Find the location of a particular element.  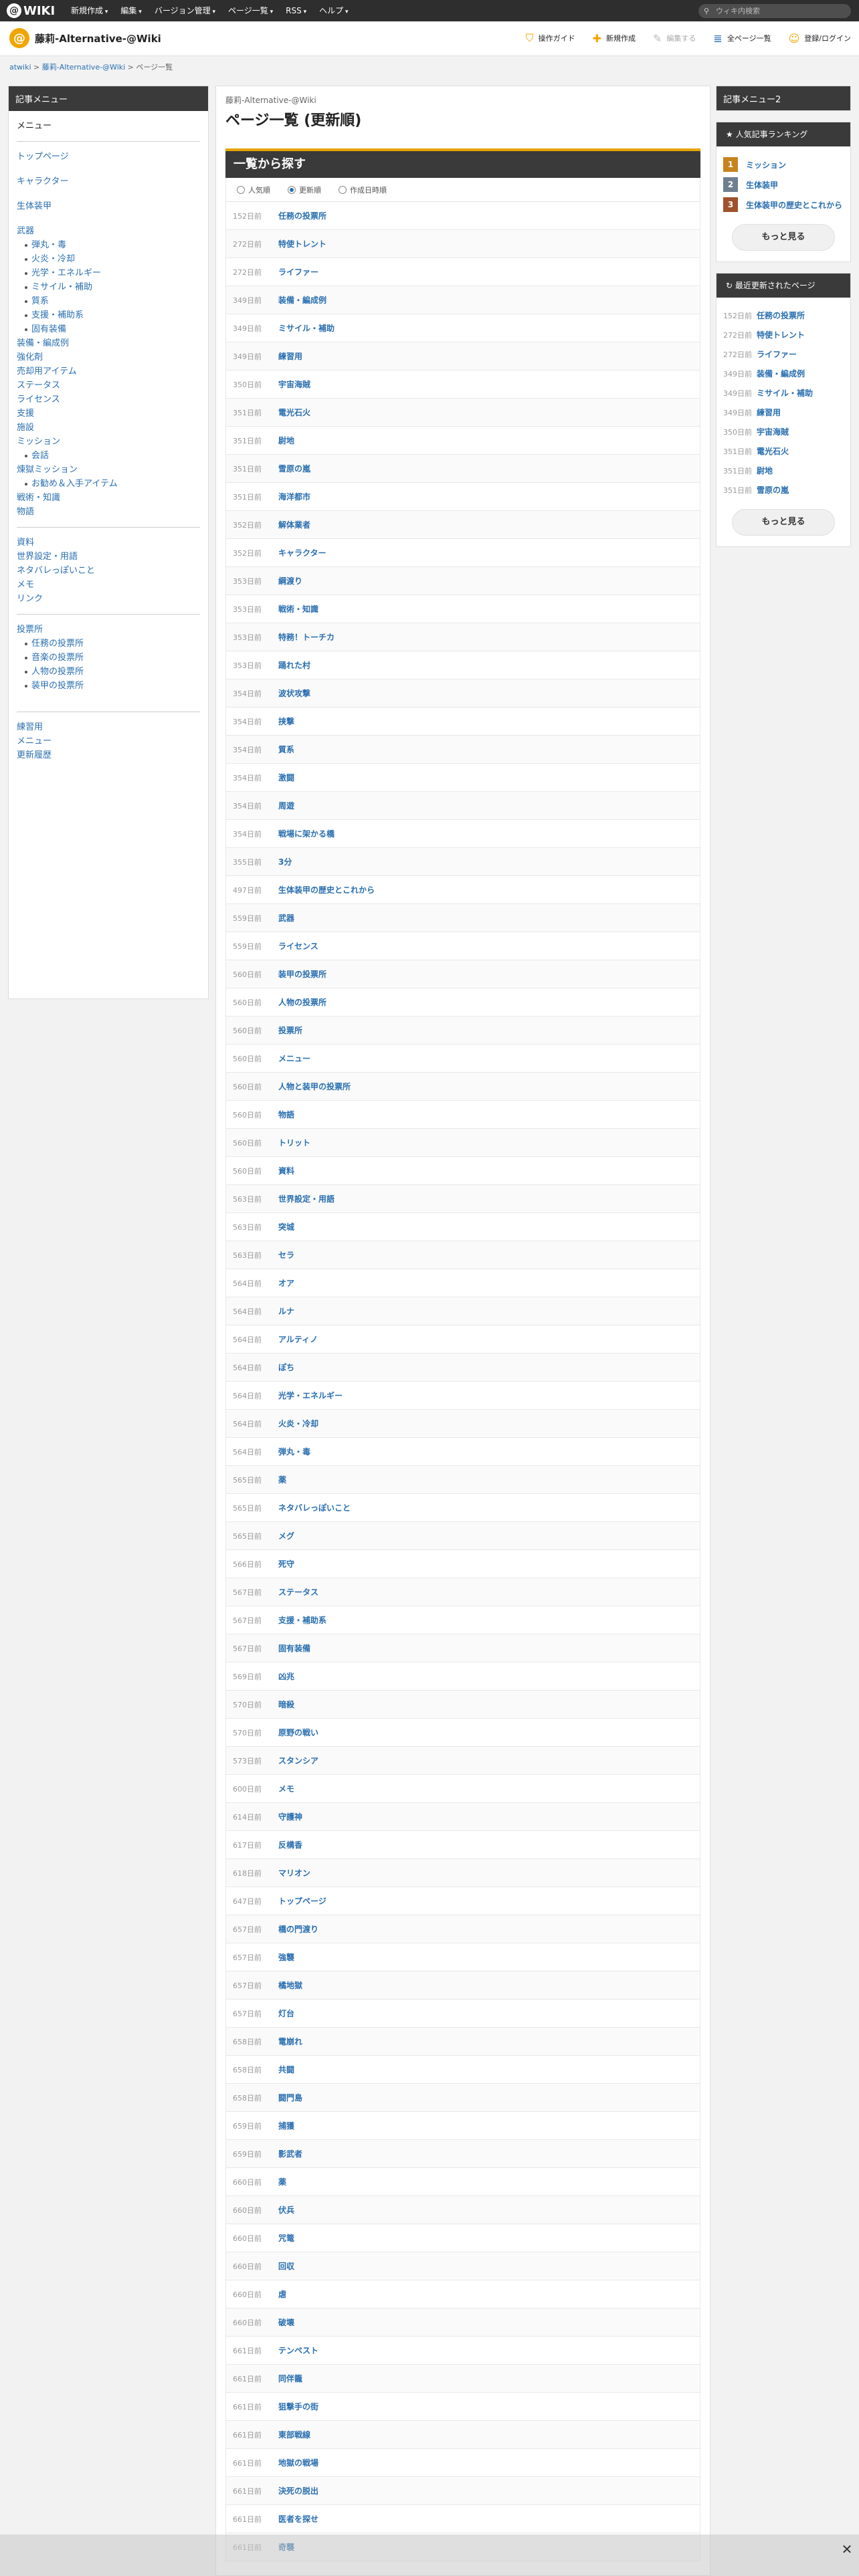

page-link: 闘門島 is located at coordinates (290, 2097).